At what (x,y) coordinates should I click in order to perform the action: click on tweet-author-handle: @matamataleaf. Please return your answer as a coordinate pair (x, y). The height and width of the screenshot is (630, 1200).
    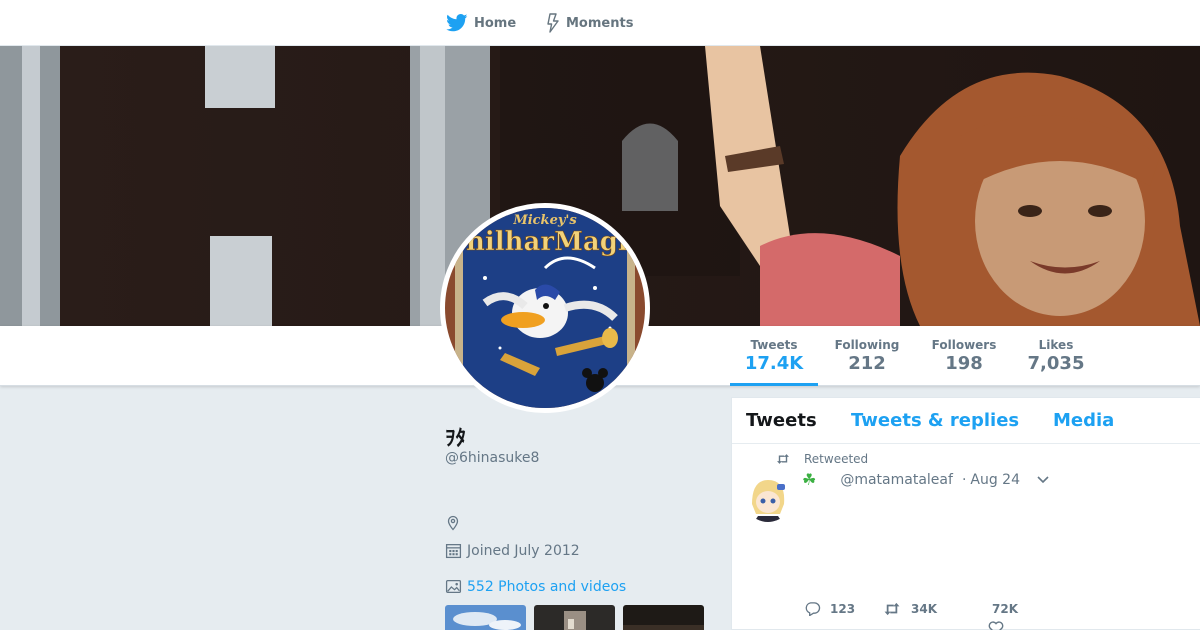
    Looking at the image, I should click on (896, 480).